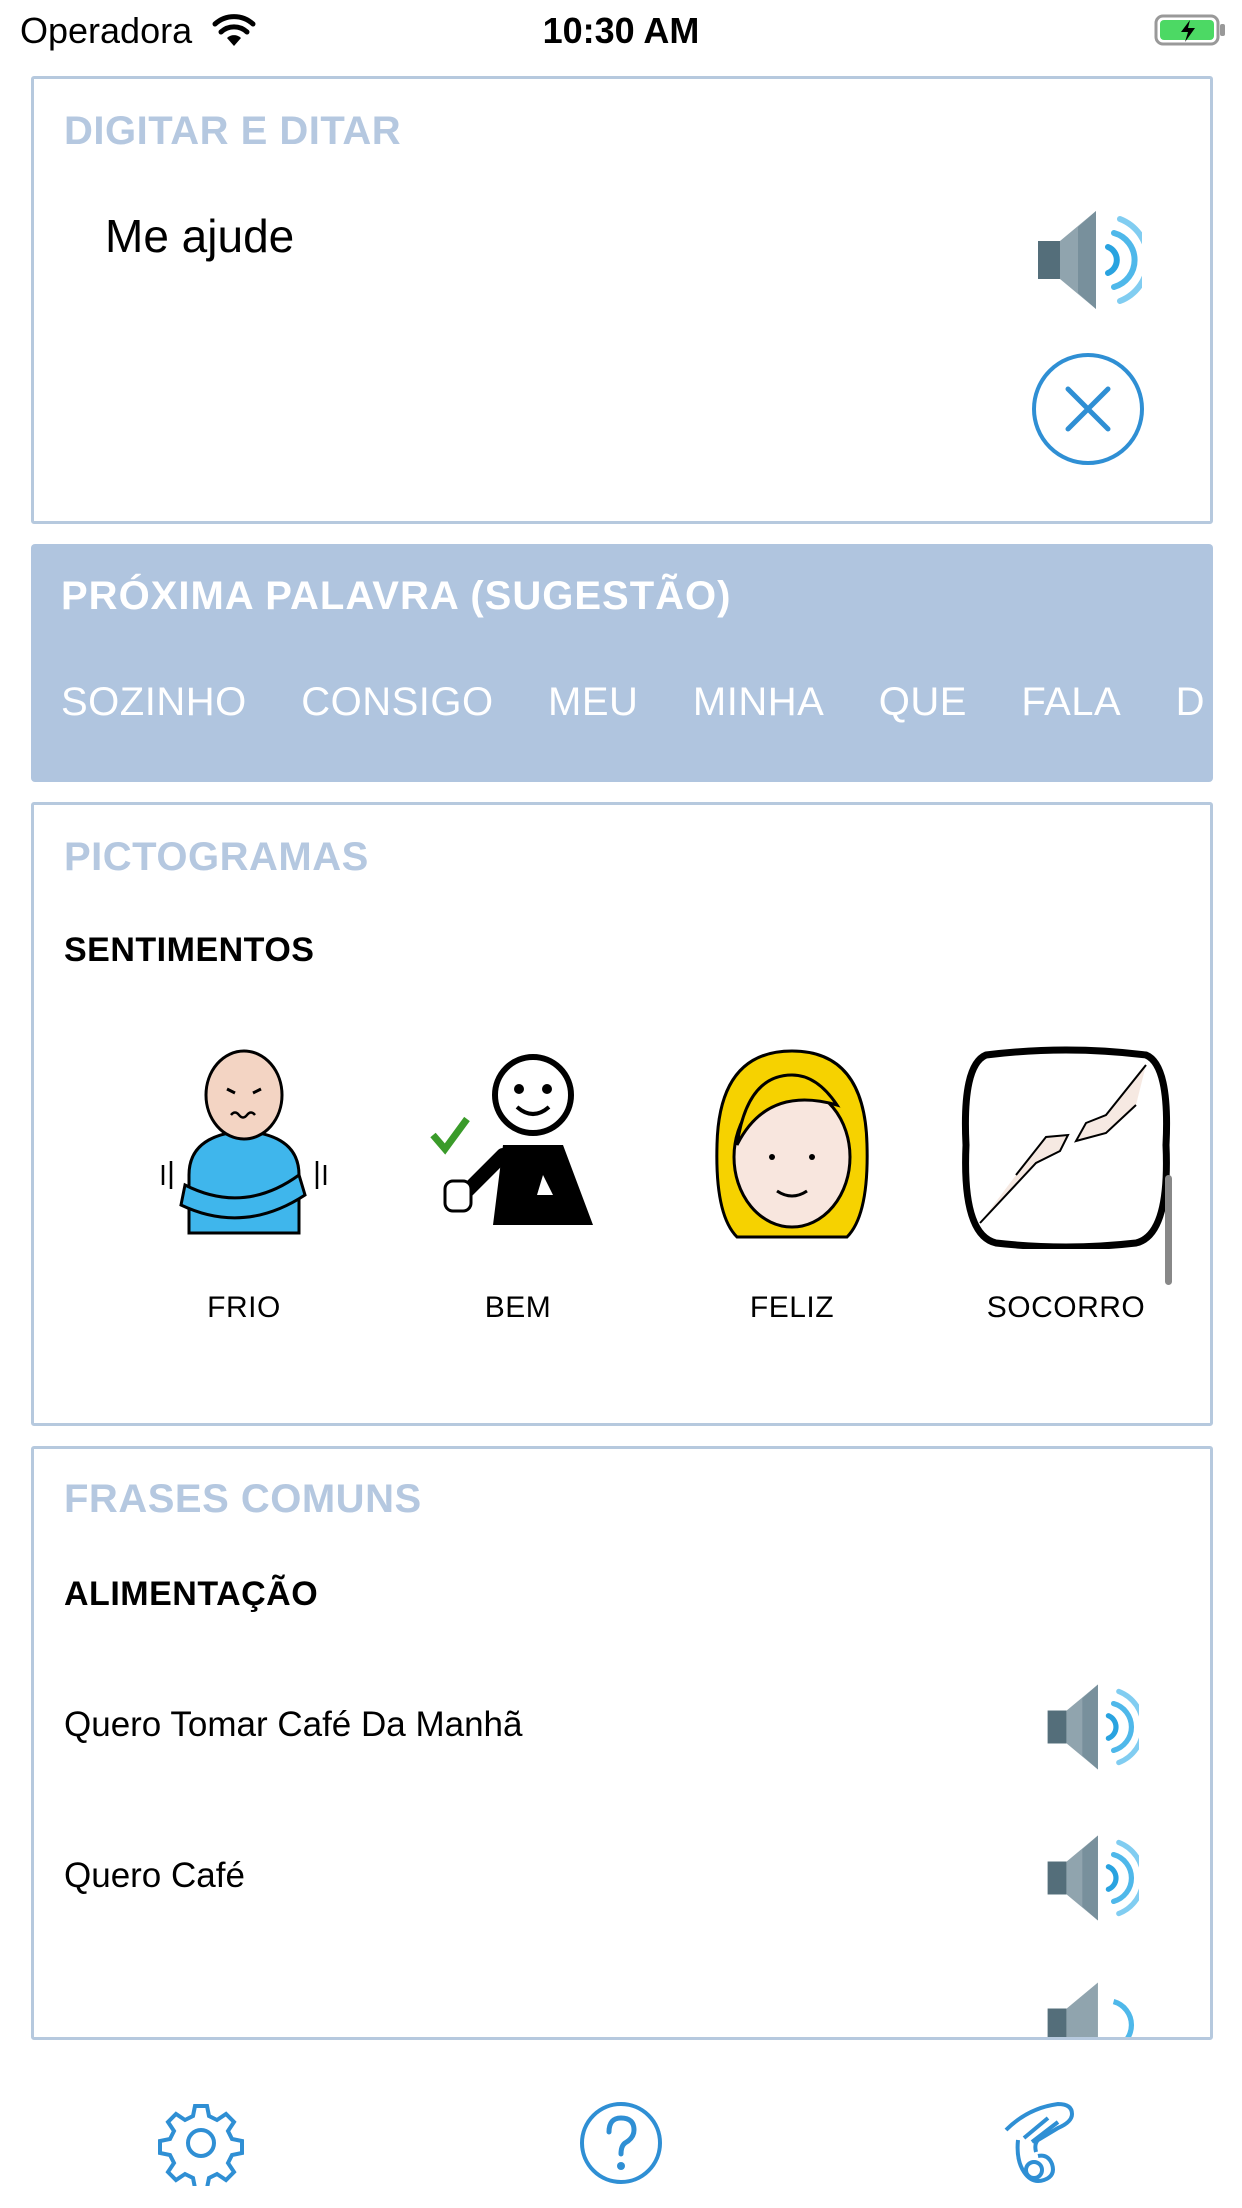  I want to click on suggestion-list: SOZINHO CONSIGO MEU MINHA QUE FALA D, so click(637, 702).